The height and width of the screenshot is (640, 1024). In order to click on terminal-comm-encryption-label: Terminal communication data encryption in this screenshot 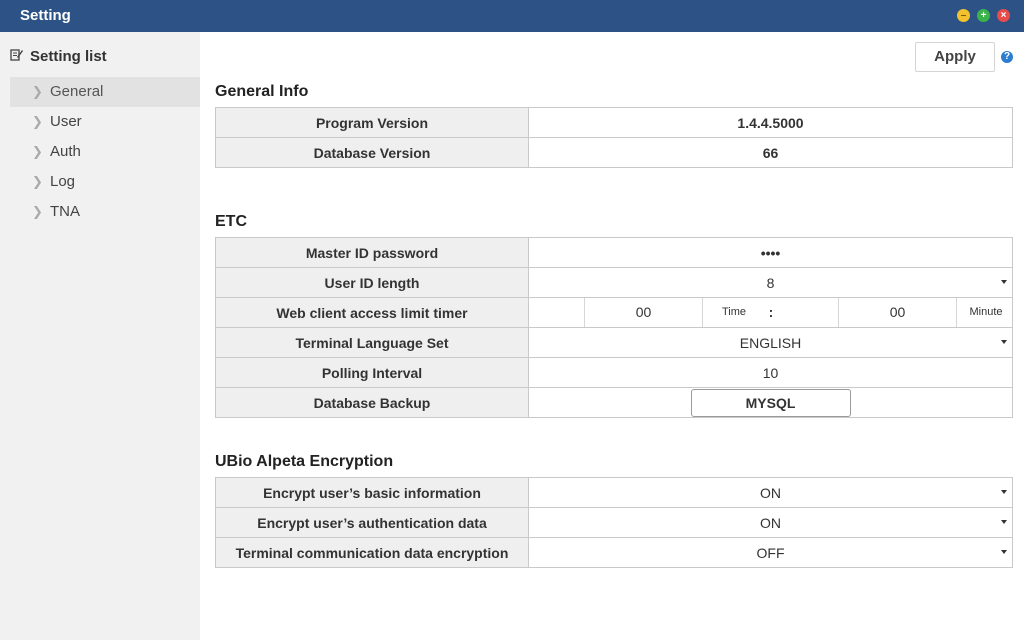, I will do `click(372, 552)`.